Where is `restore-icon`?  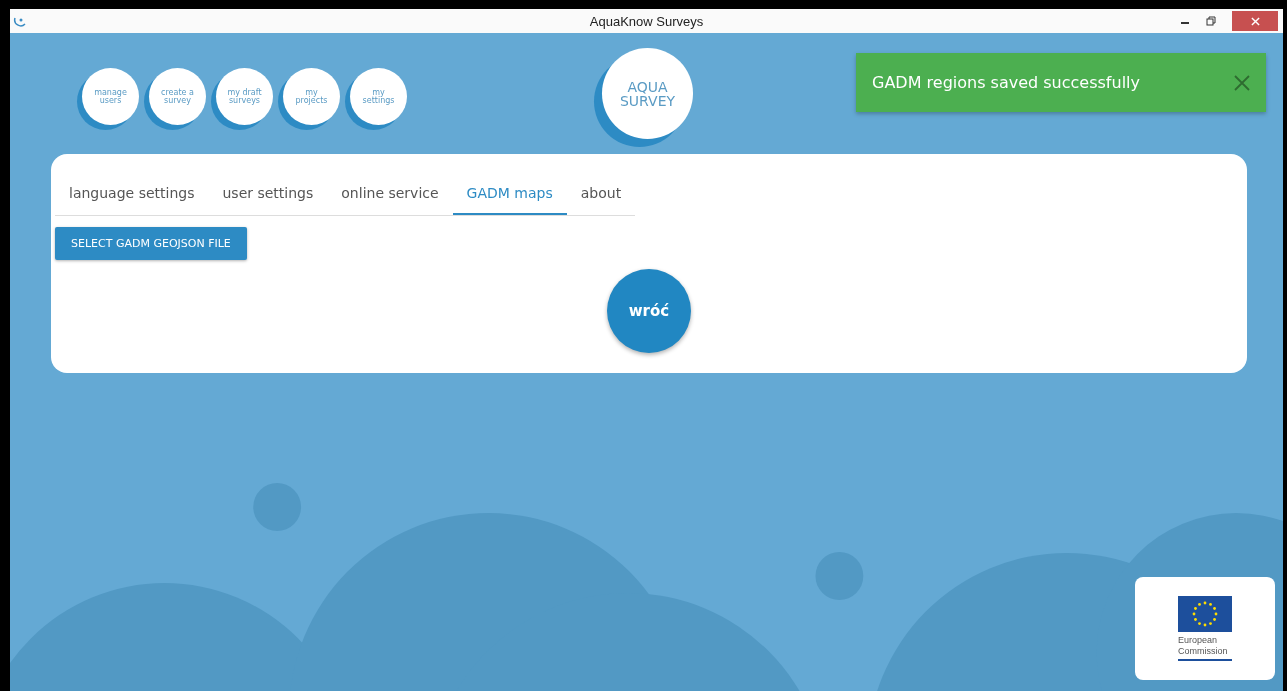 restore-icon is located at coordinates (1211, 21).